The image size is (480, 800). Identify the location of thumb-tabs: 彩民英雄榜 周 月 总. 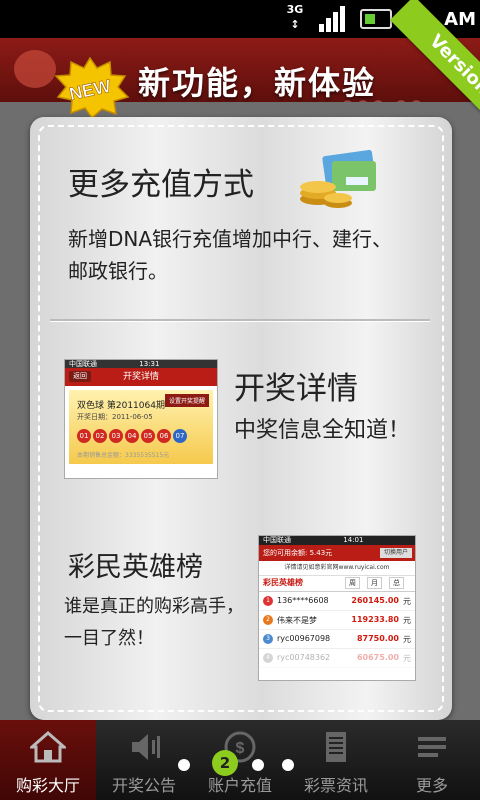
(337, 584).